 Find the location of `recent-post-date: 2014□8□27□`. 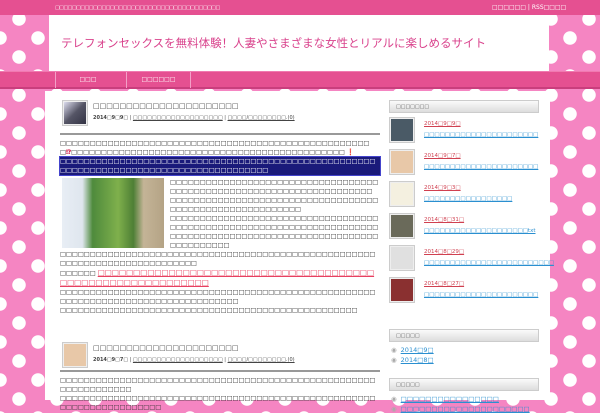

recent-post-date: 2014□8□27□ is located at coordinates (444, 284).